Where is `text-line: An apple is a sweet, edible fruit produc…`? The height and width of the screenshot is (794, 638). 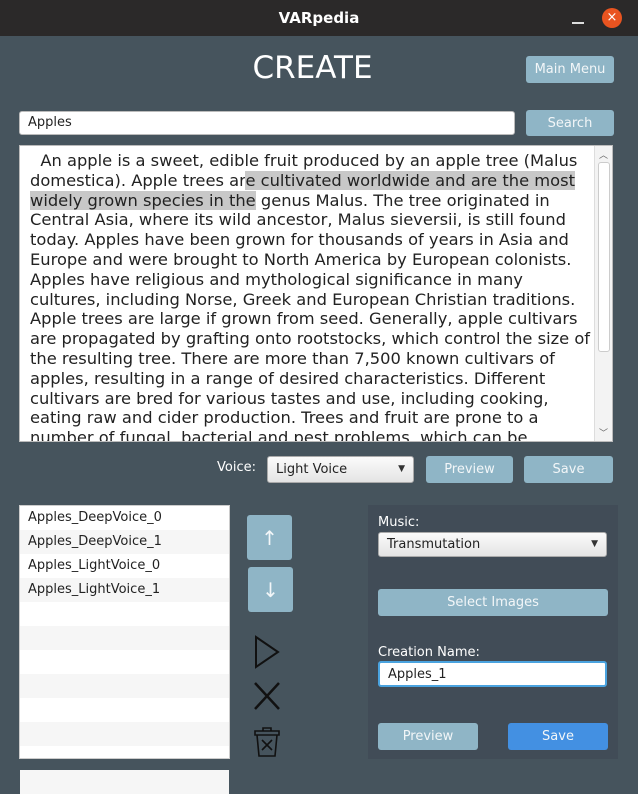 text-line: An apple is a sweet, edible fruit produc… is located at coordinates (310, 161).